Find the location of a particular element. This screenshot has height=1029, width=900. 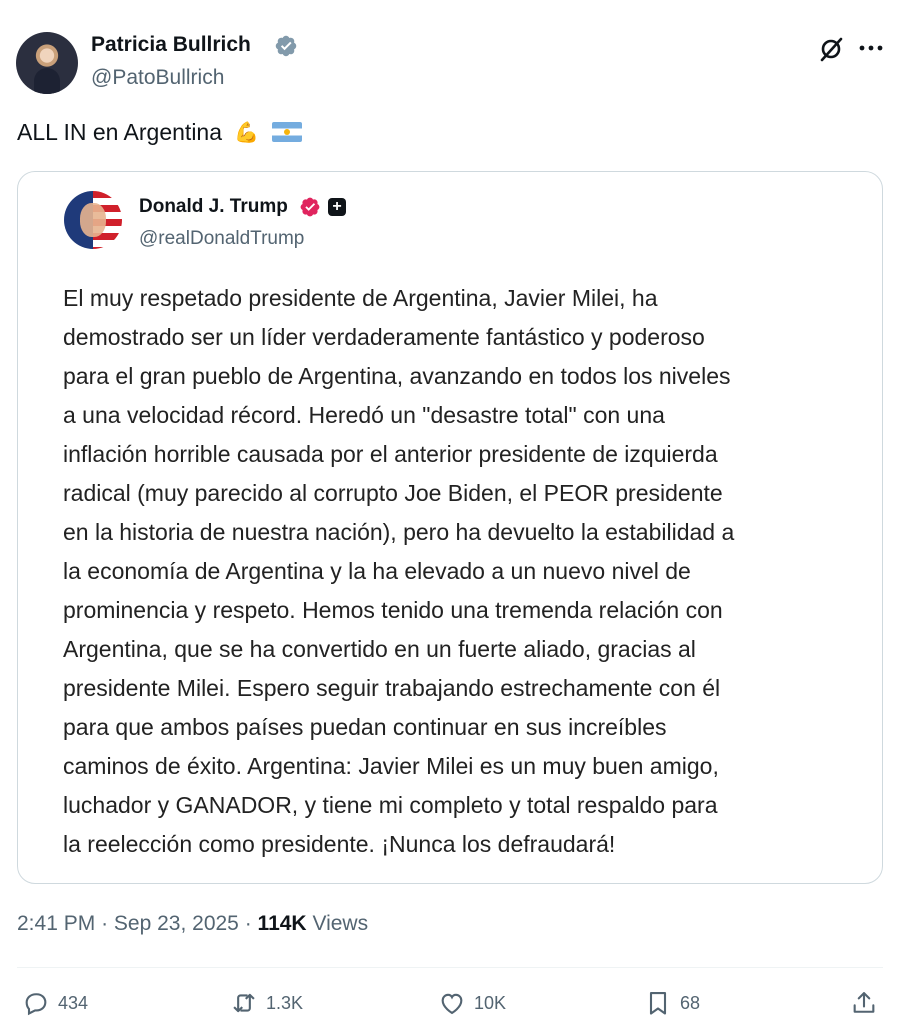

heart-icon is located at coordinates (452, 1004).